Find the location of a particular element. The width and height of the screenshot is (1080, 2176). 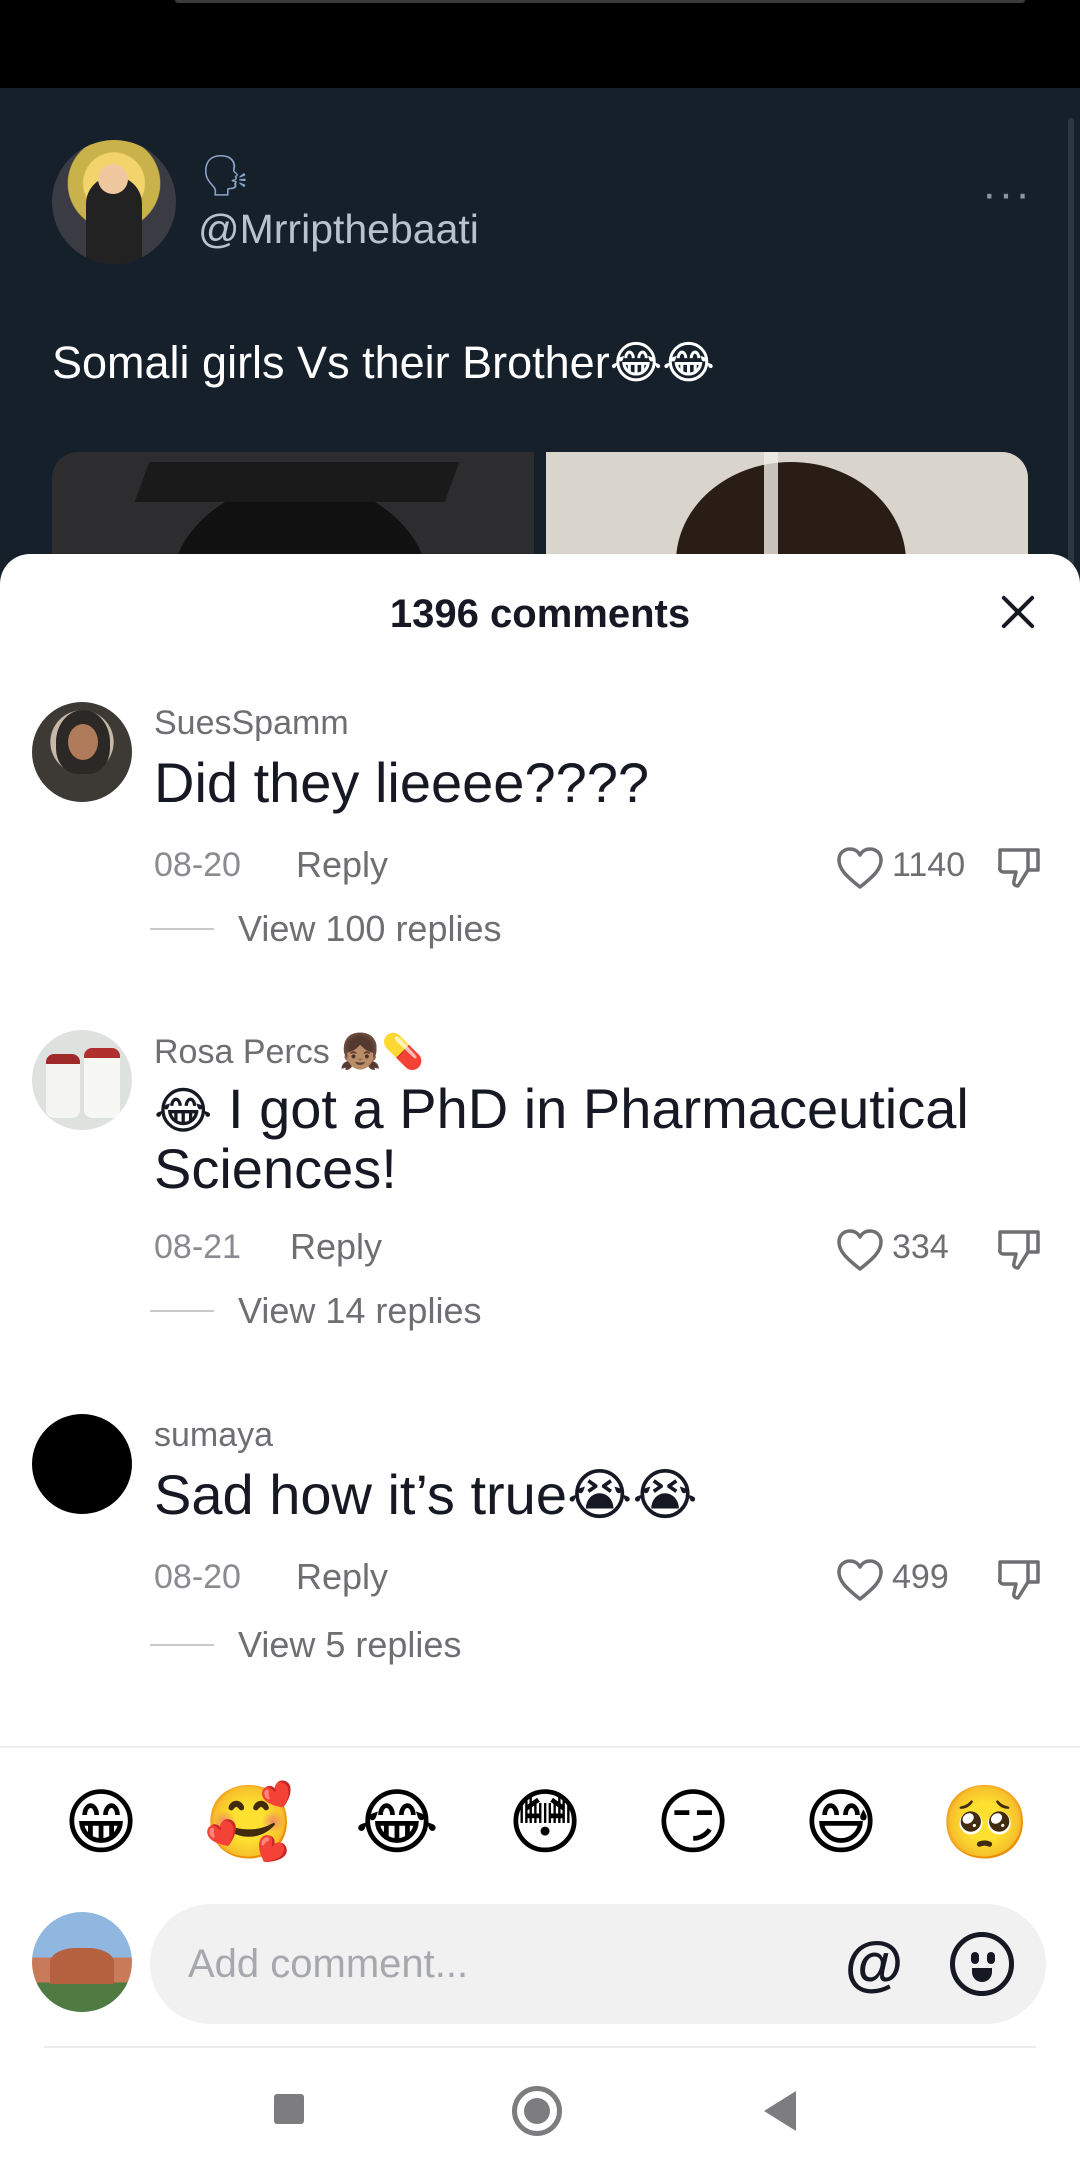

comment-text: Sad how it’s true😭😭 is located at coordinates (426, 1494).